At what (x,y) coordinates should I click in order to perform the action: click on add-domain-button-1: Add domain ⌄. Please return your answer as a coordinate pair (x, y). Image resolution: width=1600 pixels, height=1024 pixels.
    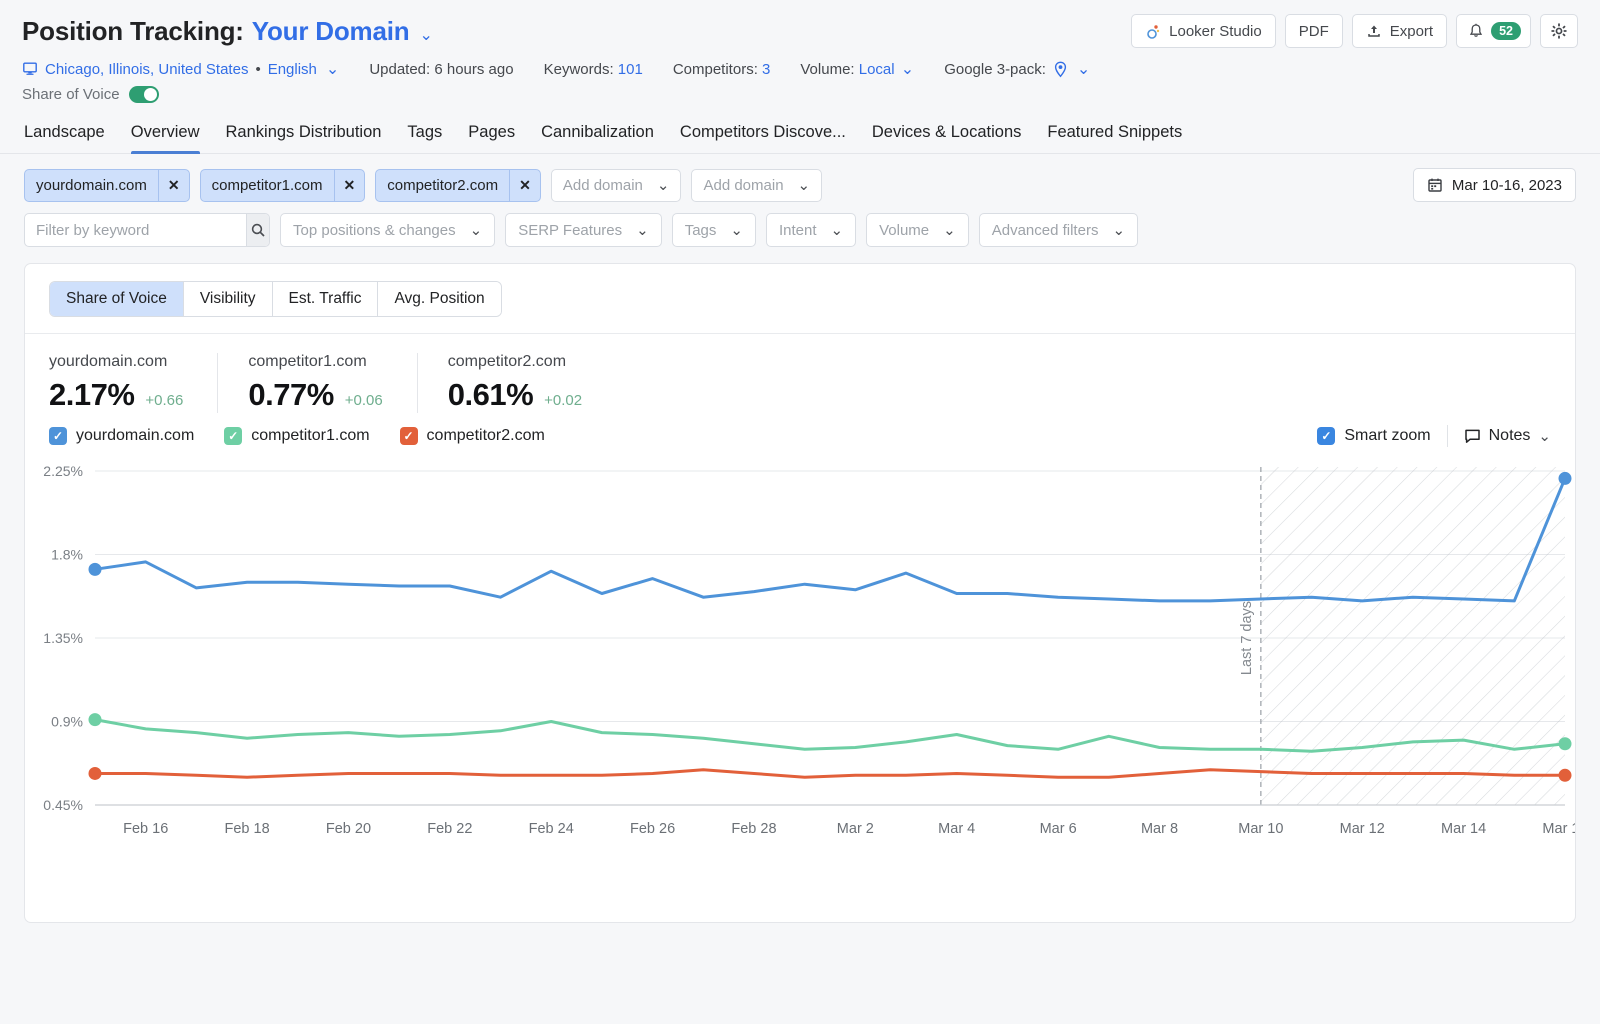
    Looking at the image, I should click on (616, 185).